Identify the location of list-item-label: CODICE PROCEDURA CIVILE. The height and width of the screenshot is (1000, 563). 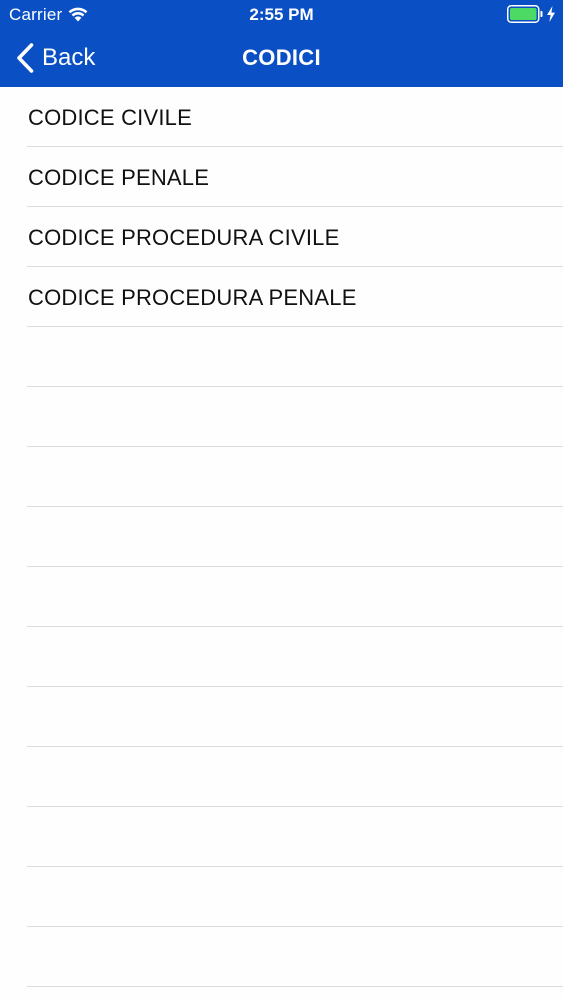
(184, 237).